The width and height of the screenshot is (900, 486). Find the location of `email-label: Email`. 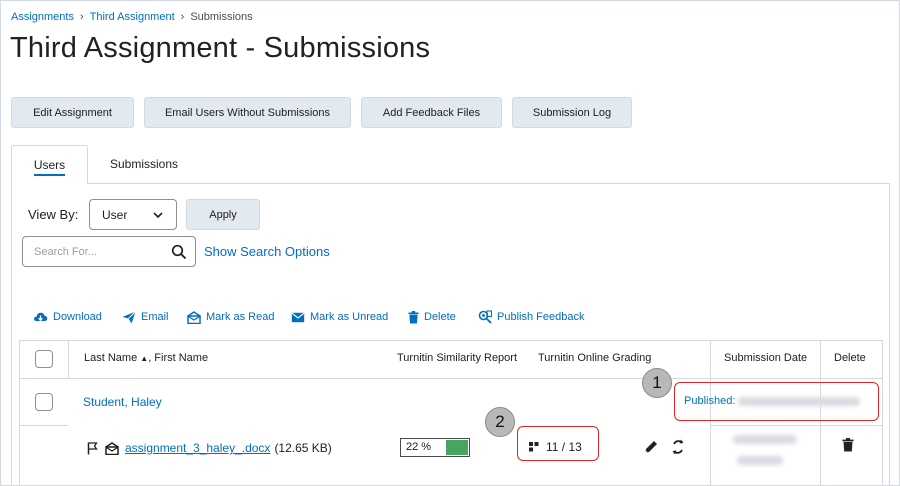

email-label: Email is located at coordinates (155, 317).